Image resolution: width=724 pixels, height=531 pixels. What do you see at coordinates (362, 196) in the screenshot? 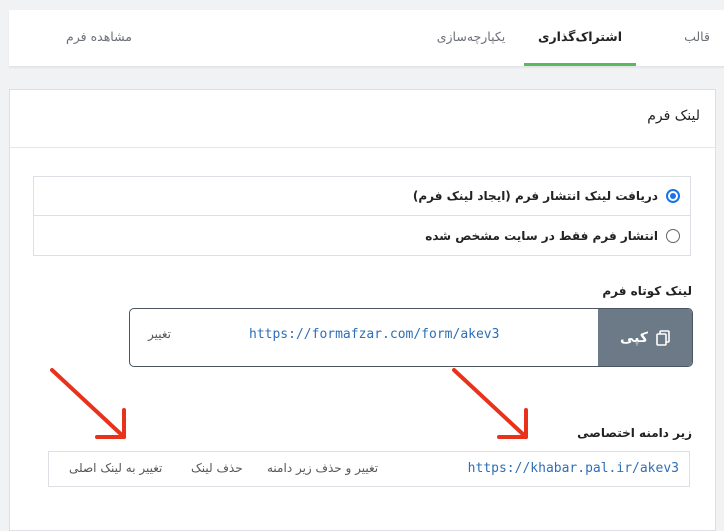
I see `radio-option-publish-link: دریافت لینک انتشار فرم (ایجاد لینک فرم)` at bounding box center [362, 196].